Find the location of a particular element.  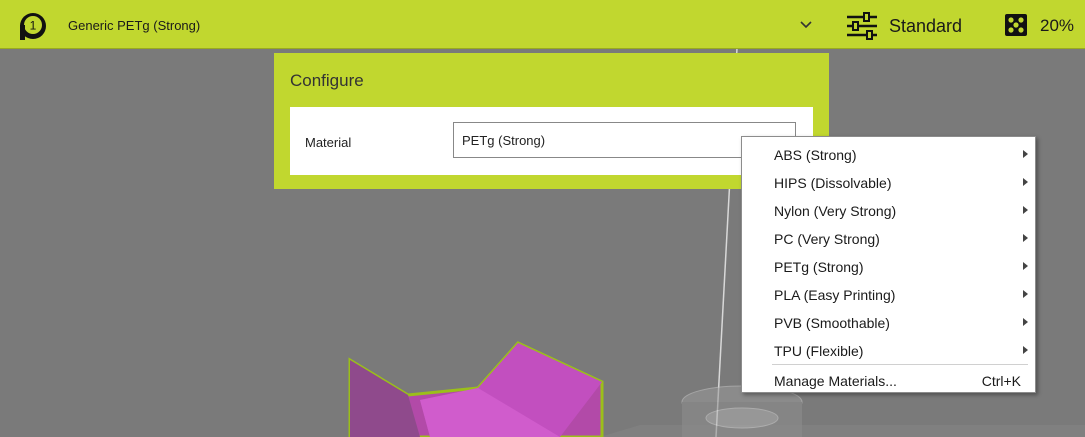

top-toolbar: 1 Generic PETg (Strong) Standard 20% is located at coordinates (542, 24).